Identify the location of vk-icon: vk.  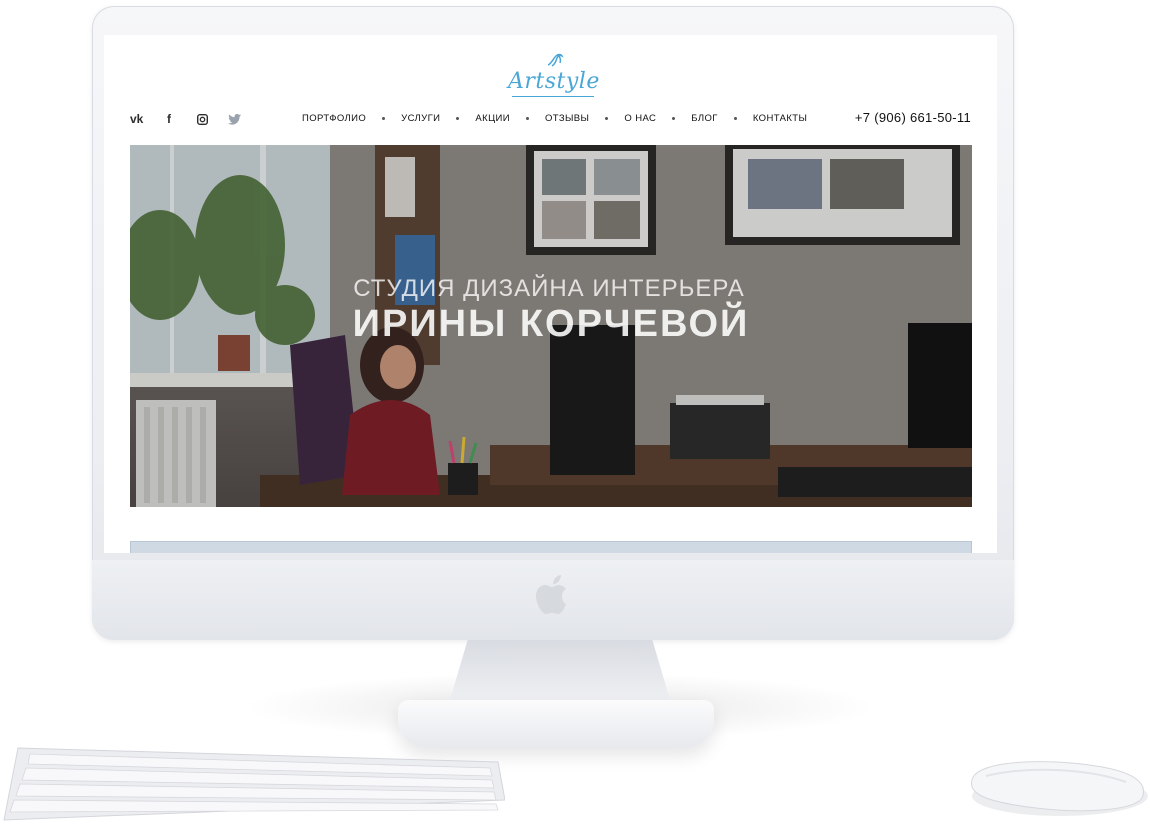
(136, 119).